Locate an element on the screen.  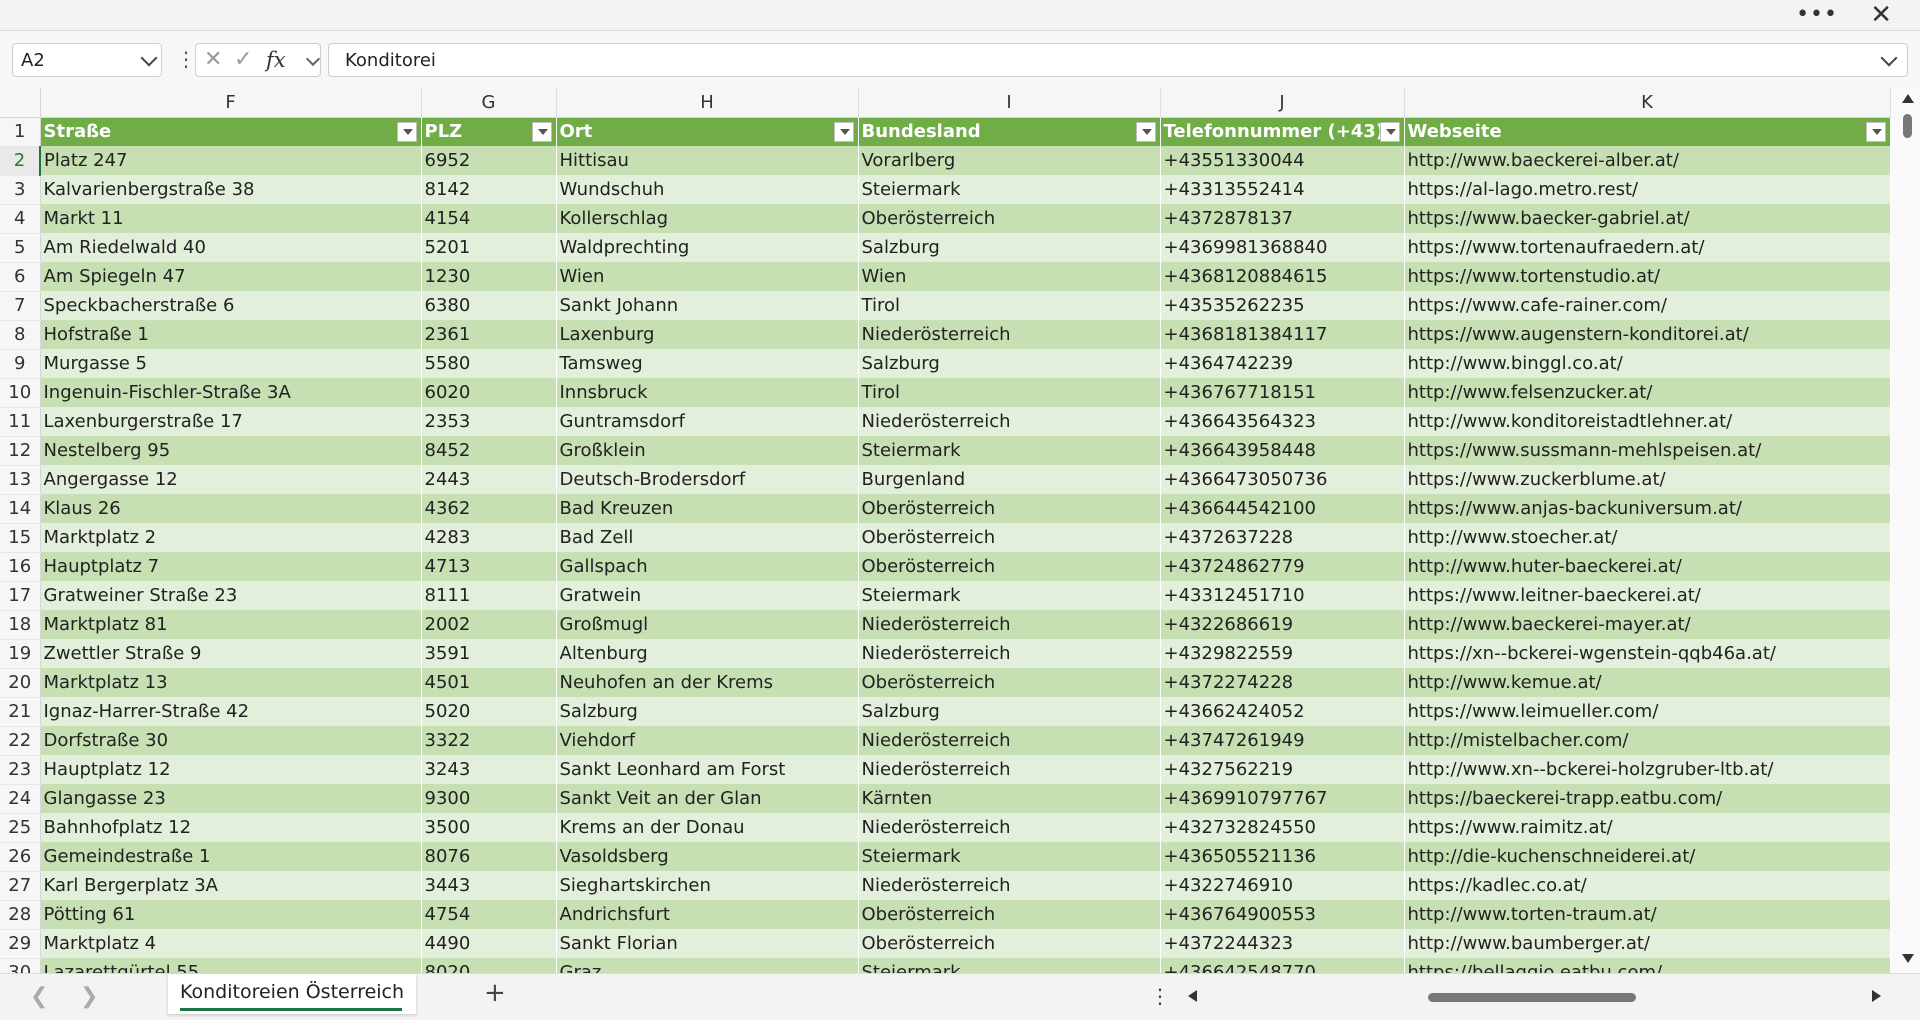
table-cell: +4369981368840 is located at coordinates (1282, 247).